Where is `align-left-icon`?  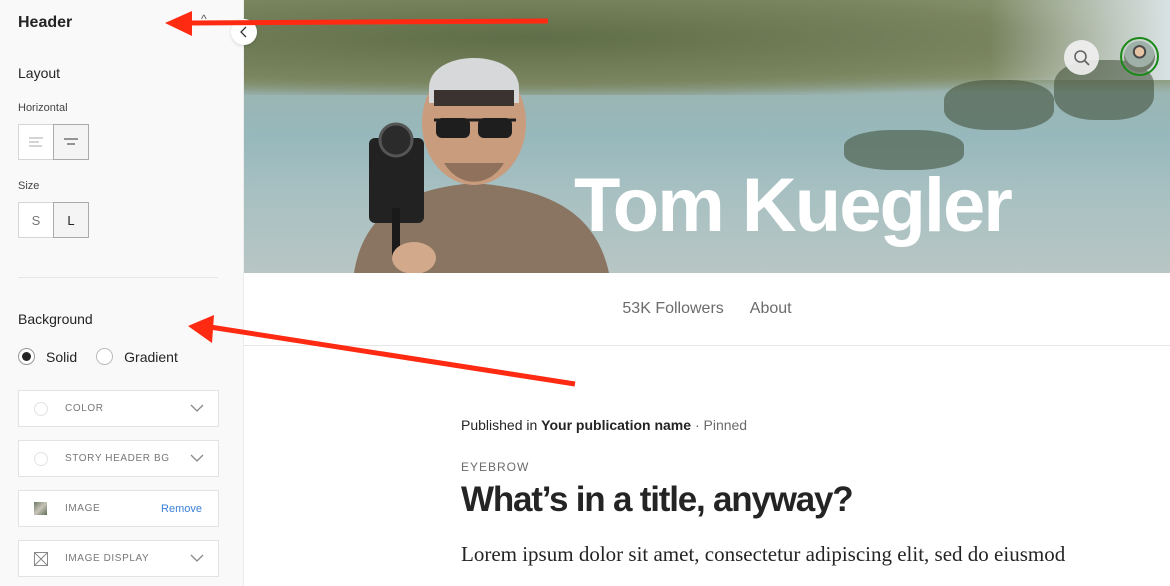 align-left-icon is located at coordinates (36, 142).